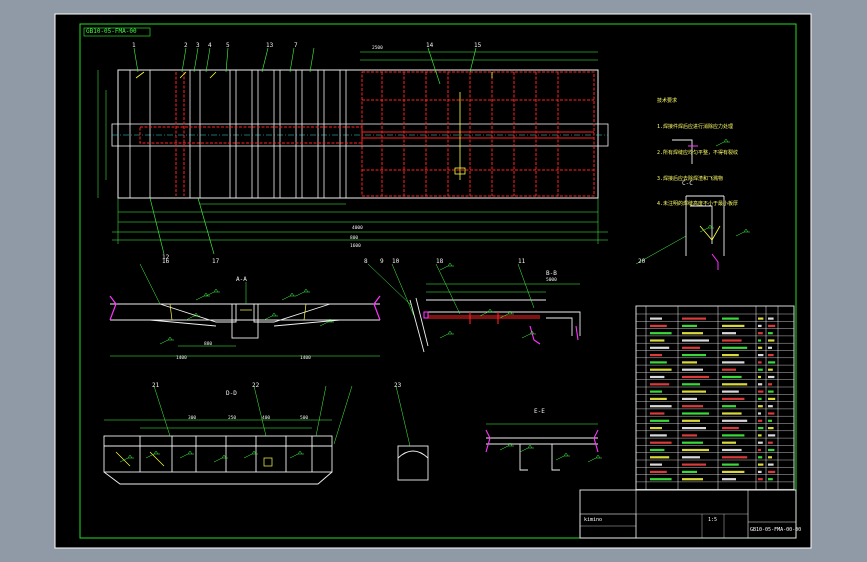 The image size is (867, 562). What do you see at coordinates (642, 261) in the screenshot?
I see `balloon-20: 20` at bounding box center [642, 261].